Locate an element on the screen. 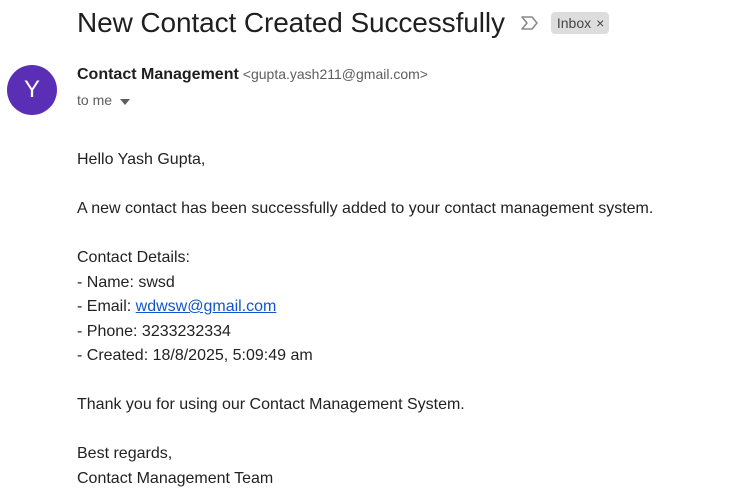 The width and height of the screenshot is (745, 503). closing-line: Best regards, is located at coordinates (125, 453).